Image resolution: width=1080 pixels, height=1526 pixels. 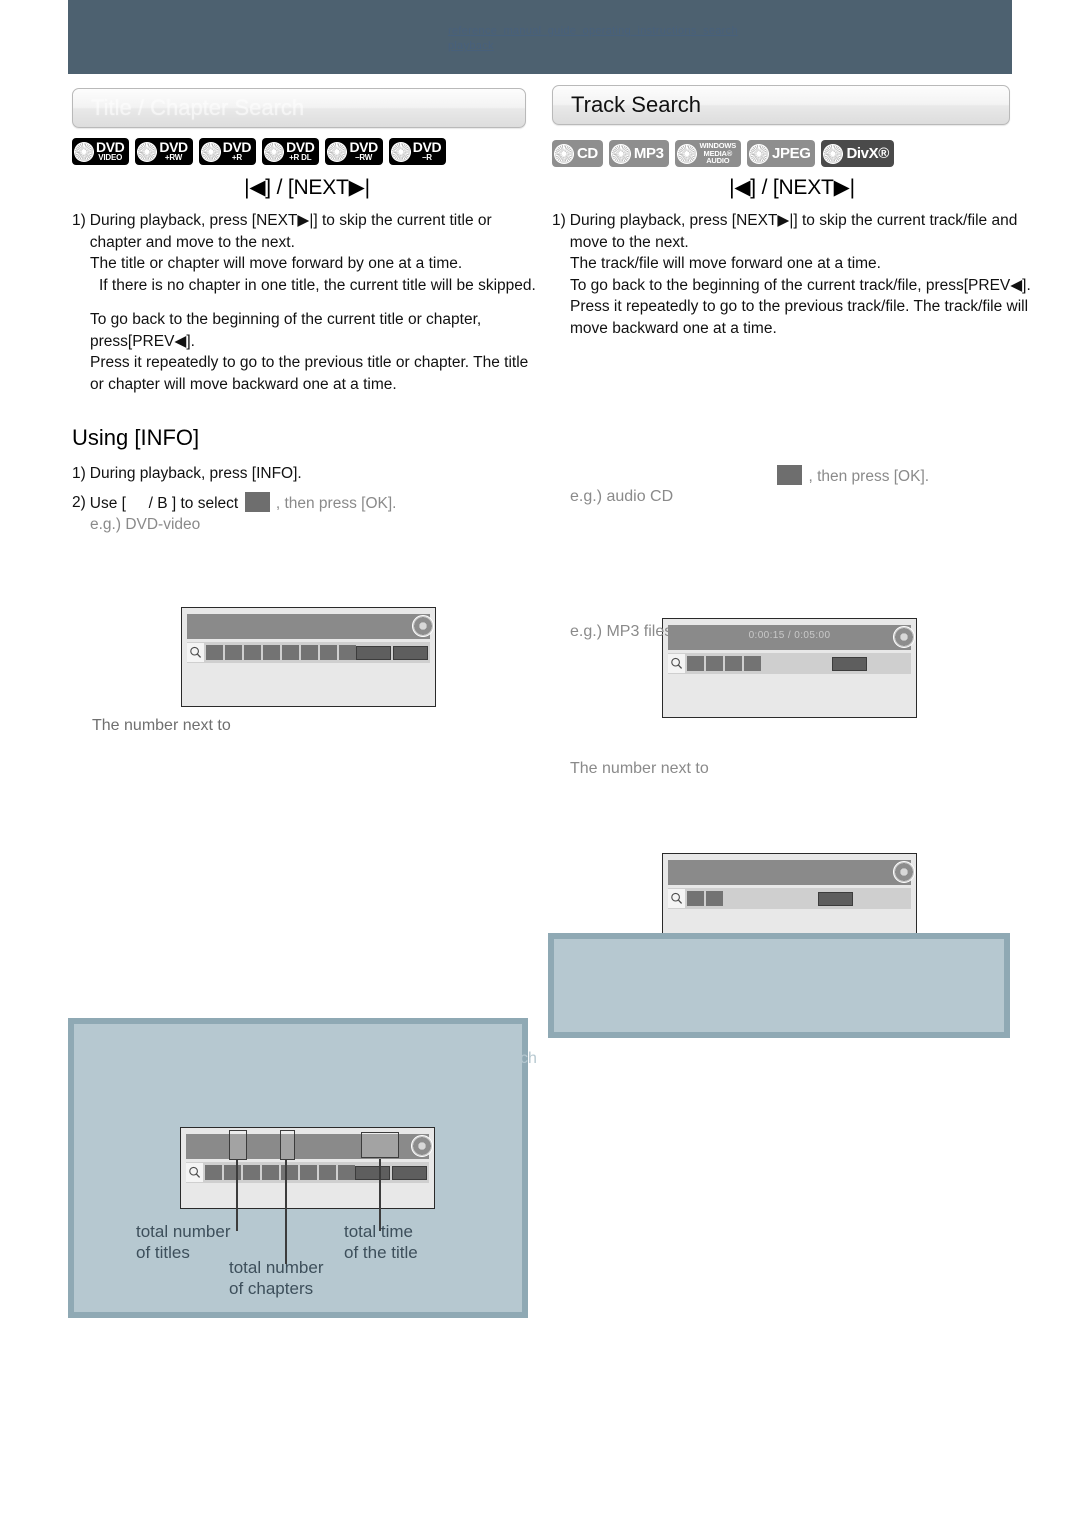 I want to click on logo-sub-text: +R DL, so click(x=300, y=157).